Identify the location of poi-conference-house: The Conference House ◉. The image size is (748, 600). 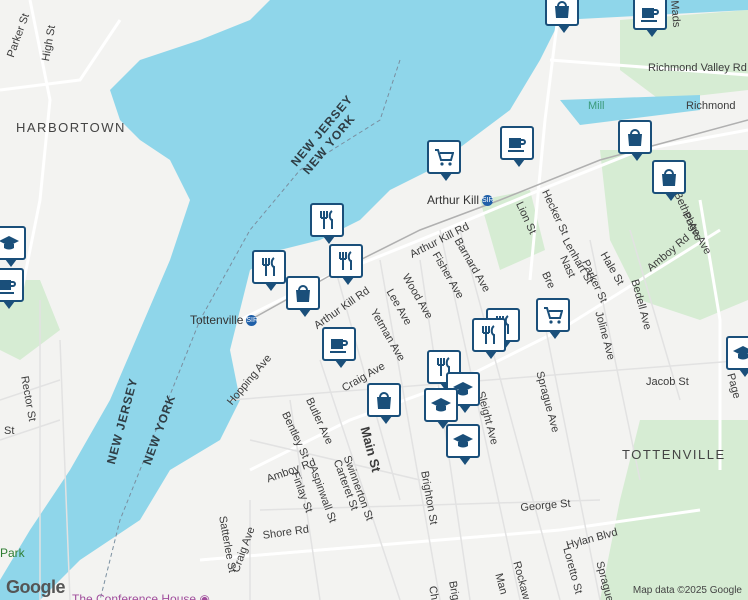
(141, 596).